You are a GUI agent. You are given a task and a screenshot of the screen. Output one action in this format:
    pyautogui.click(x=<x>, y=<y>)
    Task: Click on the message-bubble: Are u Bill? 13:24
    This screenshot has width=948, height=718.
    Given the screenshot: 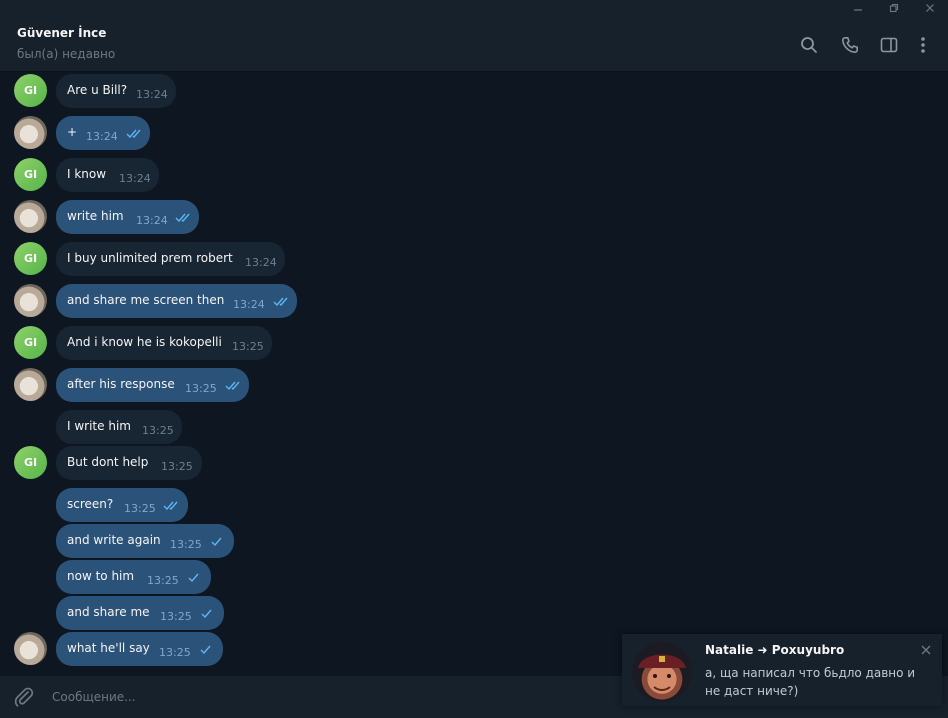 What is the action you would take?
    pyautogui.click(x=116, y=91)
    